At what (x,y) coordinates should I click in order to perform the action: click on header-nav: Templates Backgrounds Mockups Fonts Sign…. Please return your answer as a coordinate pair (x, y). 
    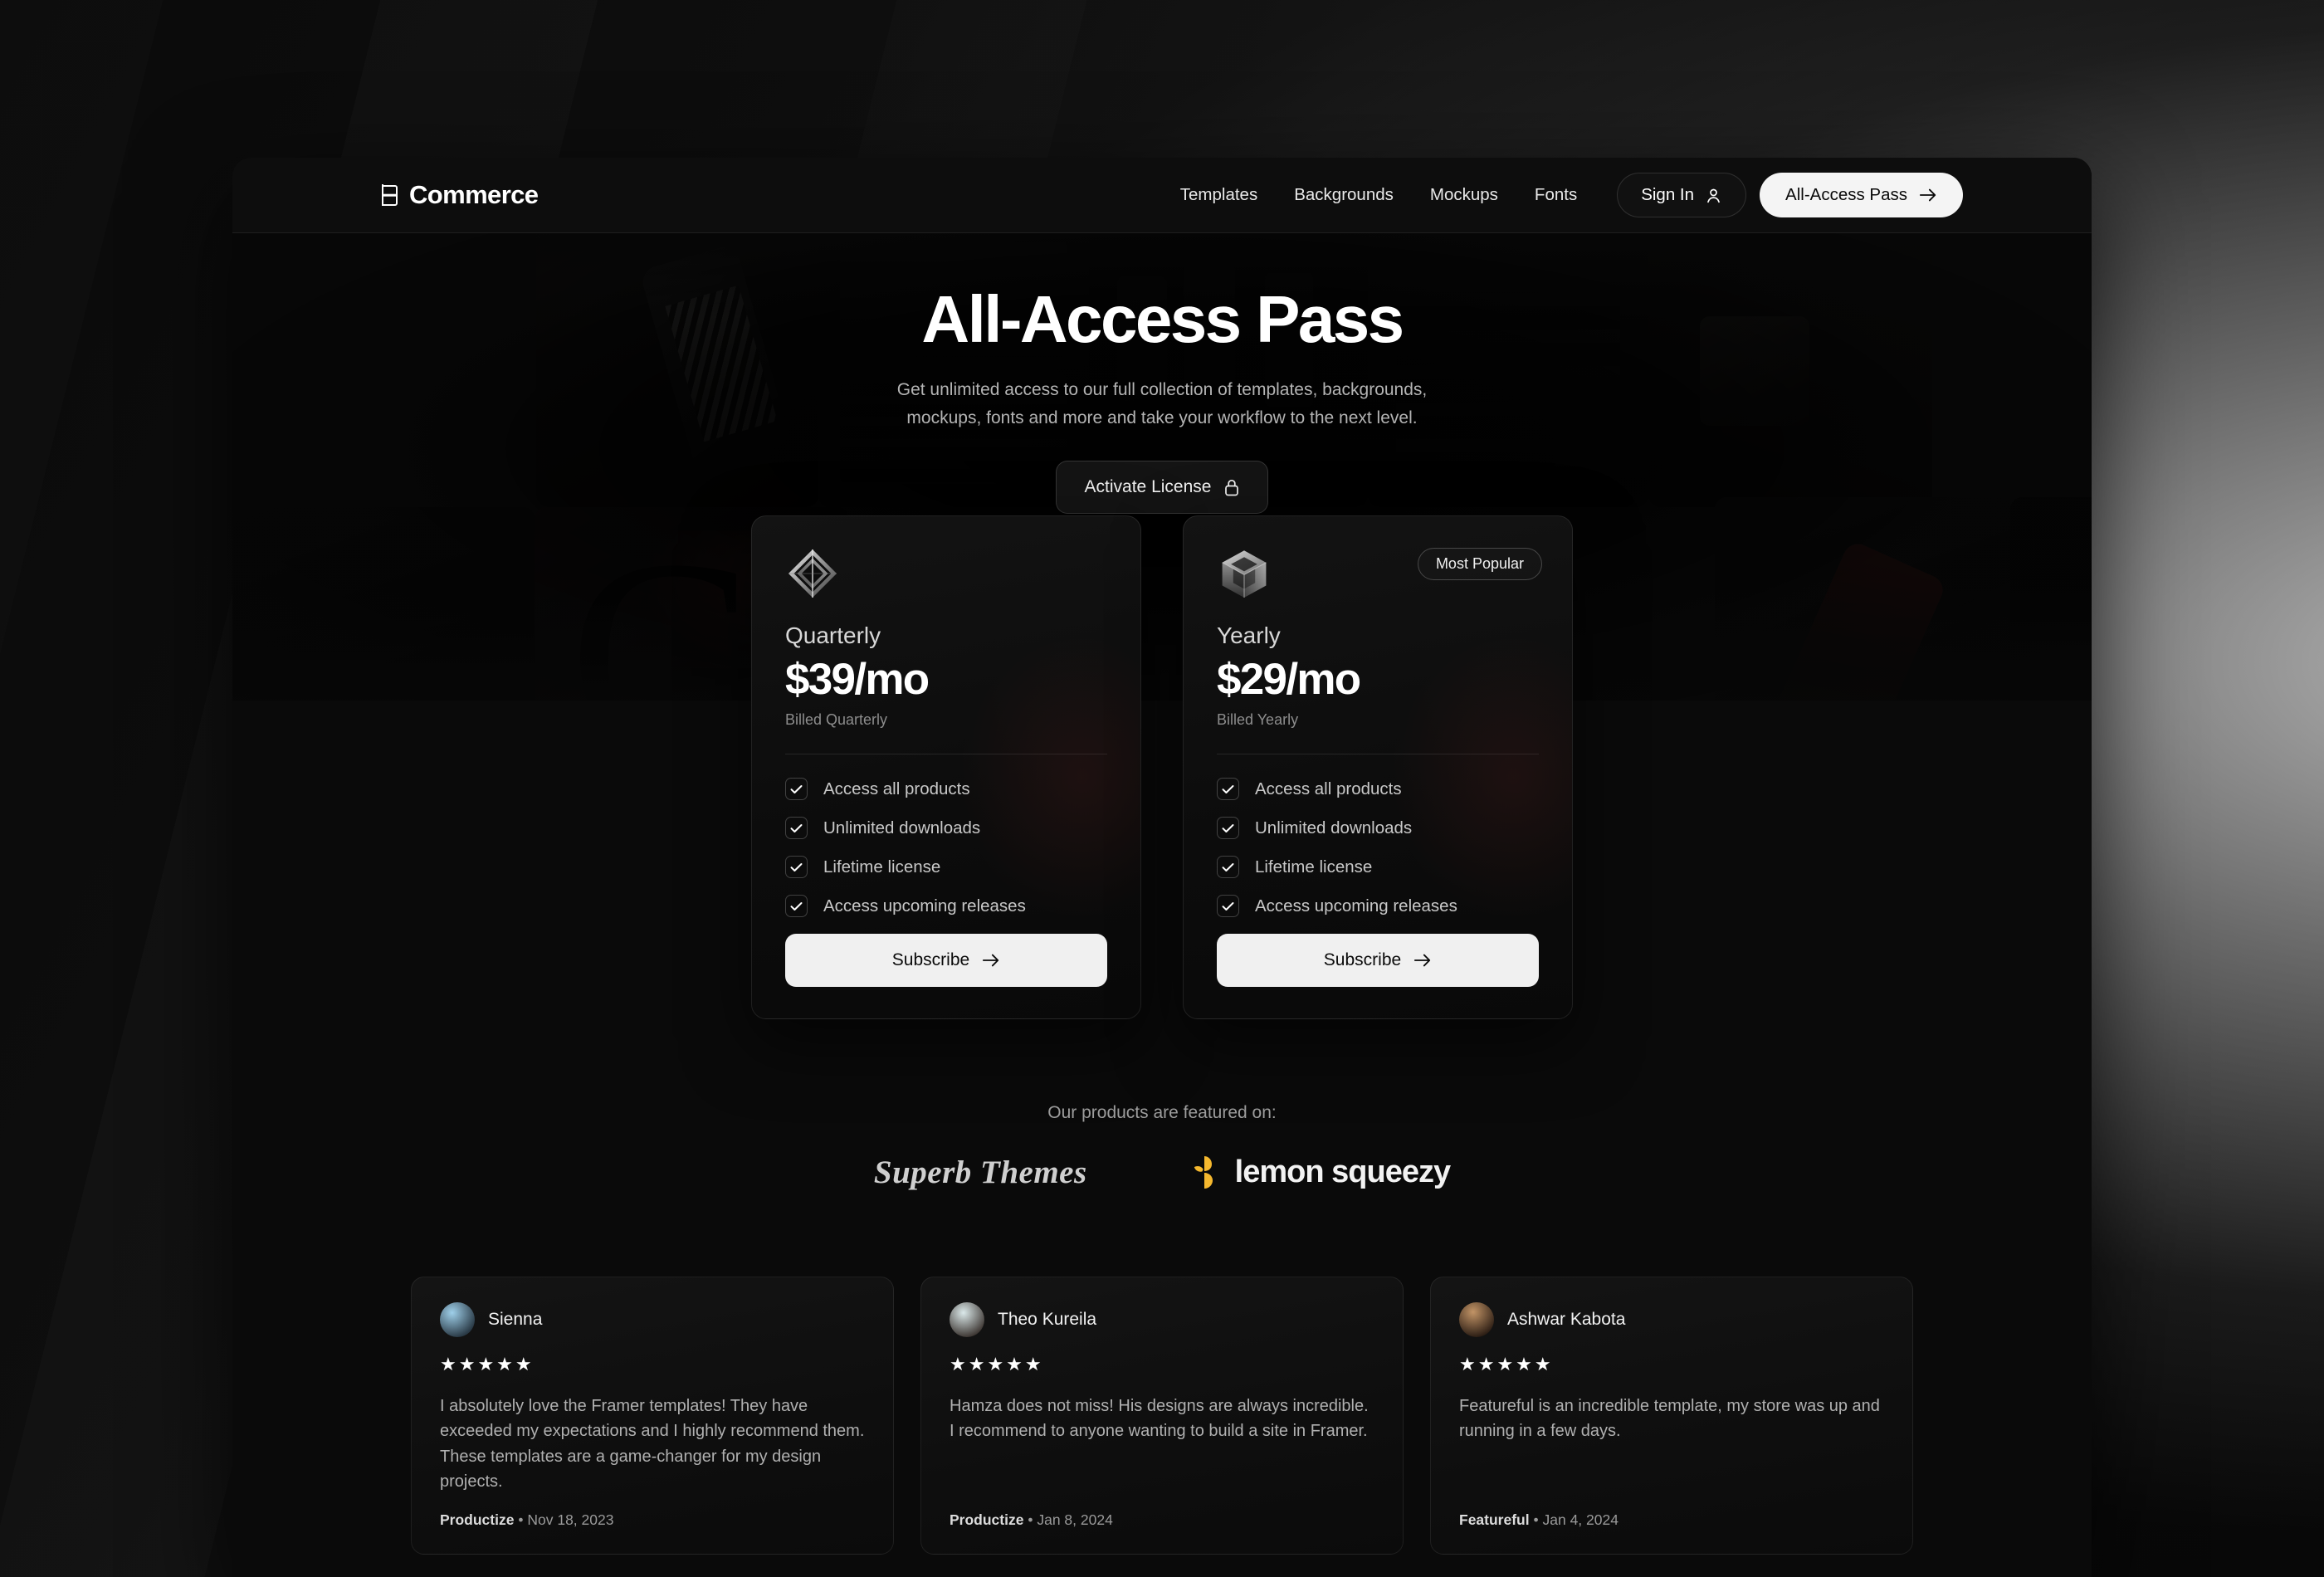
    Looking at the image, I should click on (1563, 195).